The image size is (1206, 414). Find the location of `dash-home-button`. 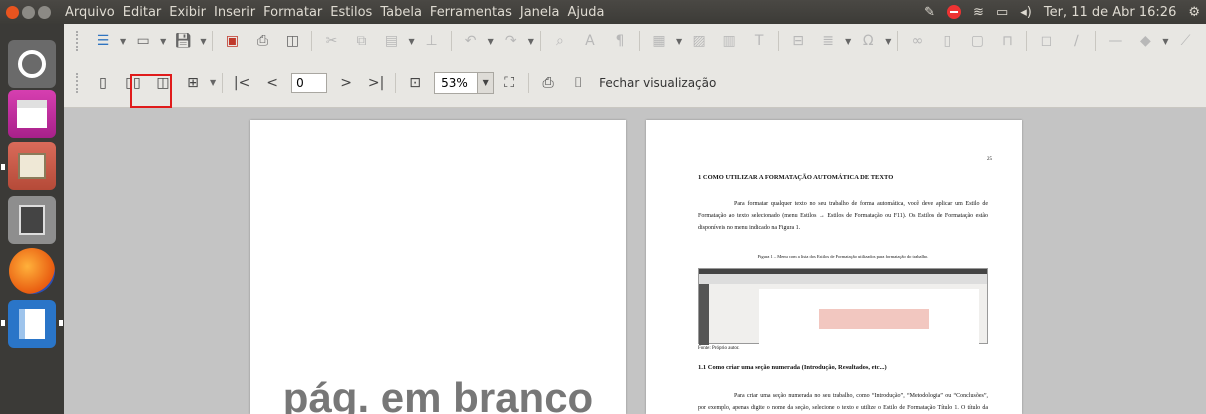

dash-home-button is located at coordinates (32, 64).